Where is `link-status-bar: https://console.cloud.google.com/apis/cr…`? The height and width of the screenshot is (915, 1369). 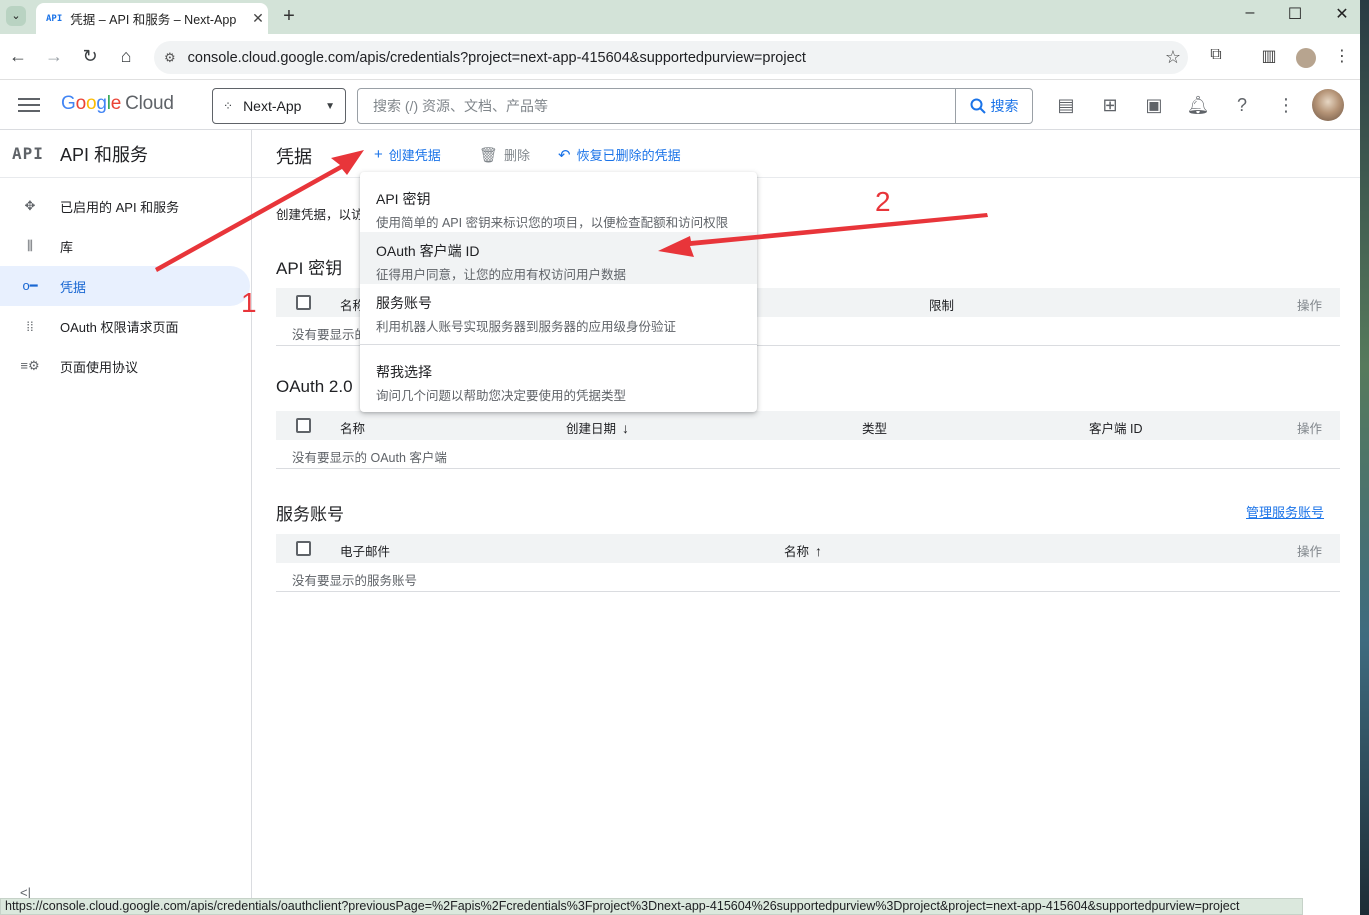
link-status-bar: https://console.cloud.google.com/apis/cr… is located at coordinates (651, 906).